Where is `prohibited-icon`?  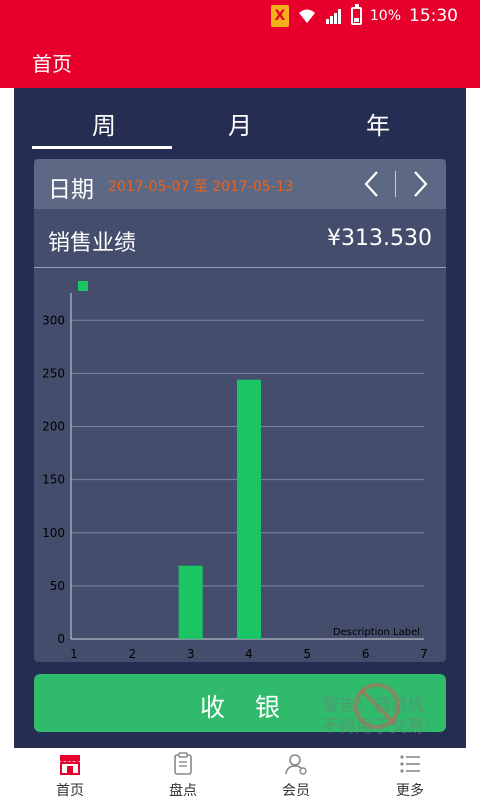
prohibited-icon is located at coordinates (377, 706).